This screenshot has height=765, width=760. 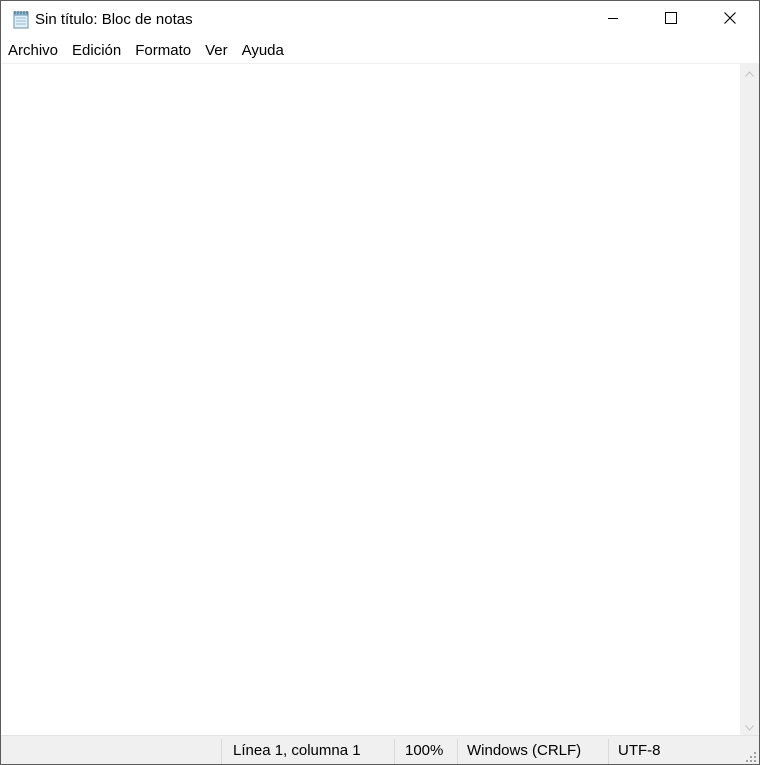 What do you see at coordinates (524, 750) in the screenshot?
I see `status-line-ending: Windows (CRLF)` at bounding box center [524, 750].